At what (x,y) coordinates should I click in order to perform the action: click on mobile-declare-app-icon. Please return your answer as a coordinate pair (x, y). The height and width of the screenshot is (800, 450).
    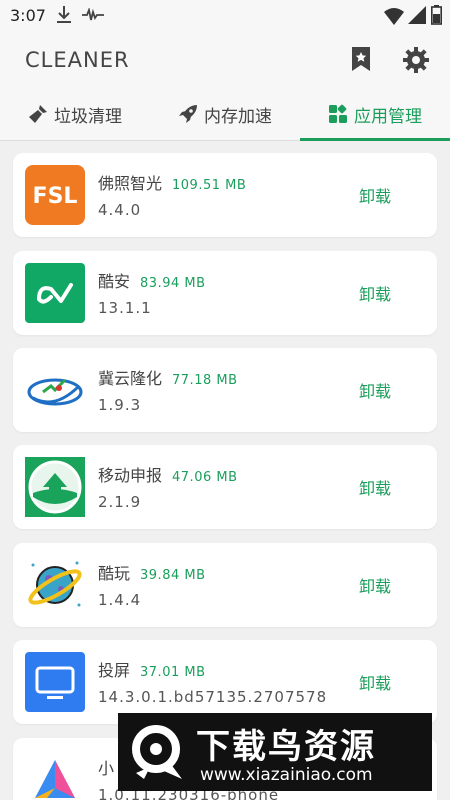
    Looking at the image, I should click on (55, 487).